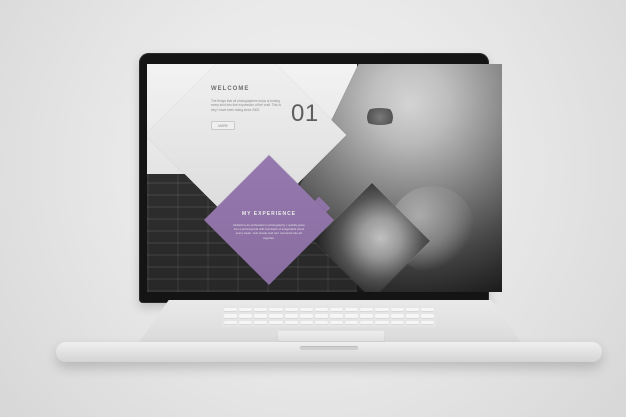 This screenshot has height=417, width=626. I want to click on trackpad, so click(331, 336).